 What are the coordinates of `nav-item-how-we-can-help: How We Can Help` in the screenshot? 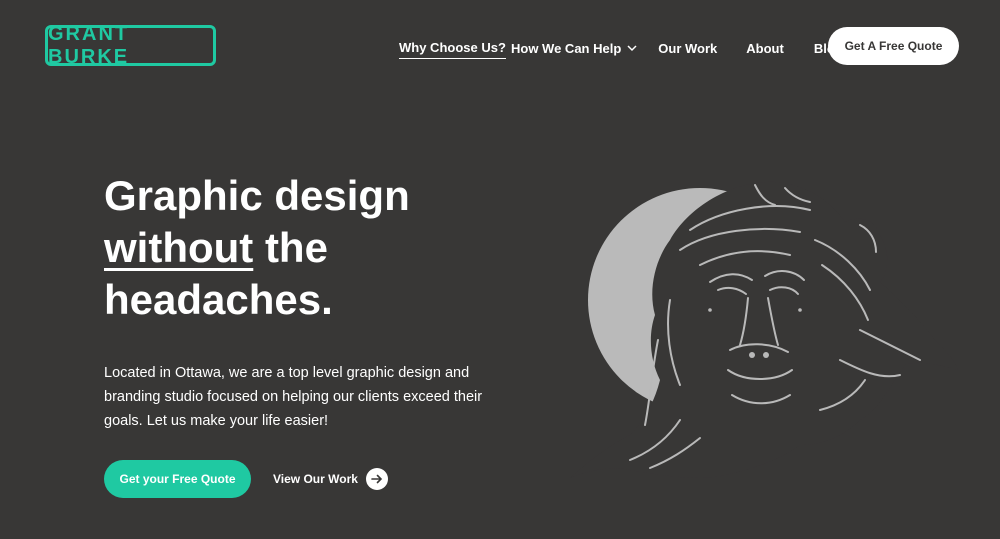 It's located at (574, 48).